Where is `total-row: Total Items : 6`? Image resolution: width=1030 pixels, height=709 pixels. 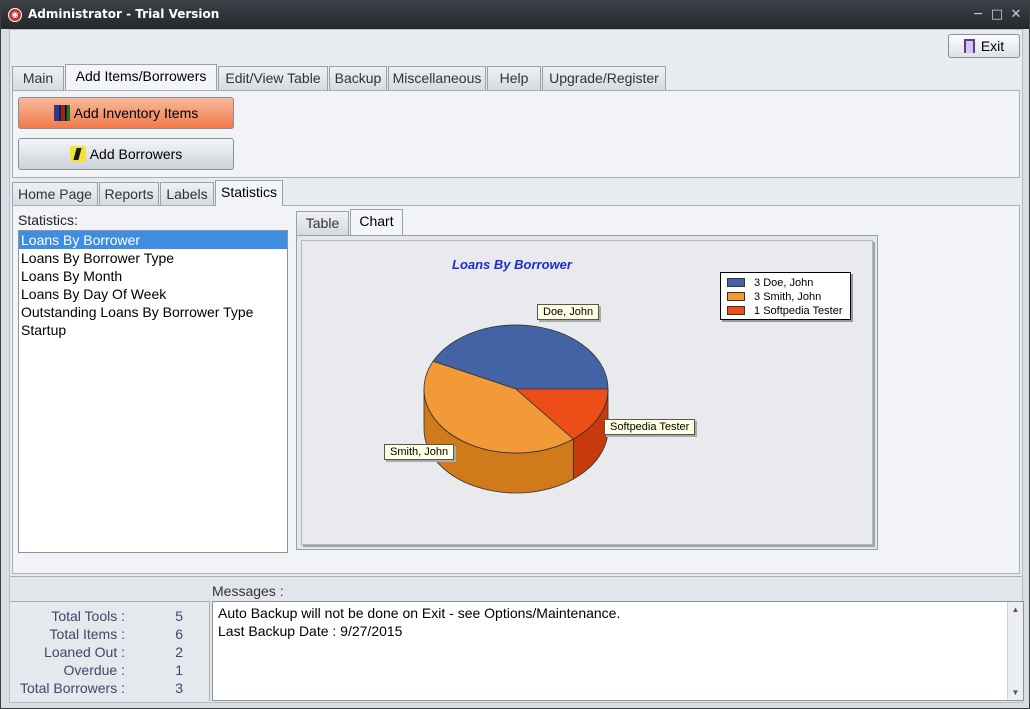 total-row: Total Items : 6 is located at coordinates (110, 635).